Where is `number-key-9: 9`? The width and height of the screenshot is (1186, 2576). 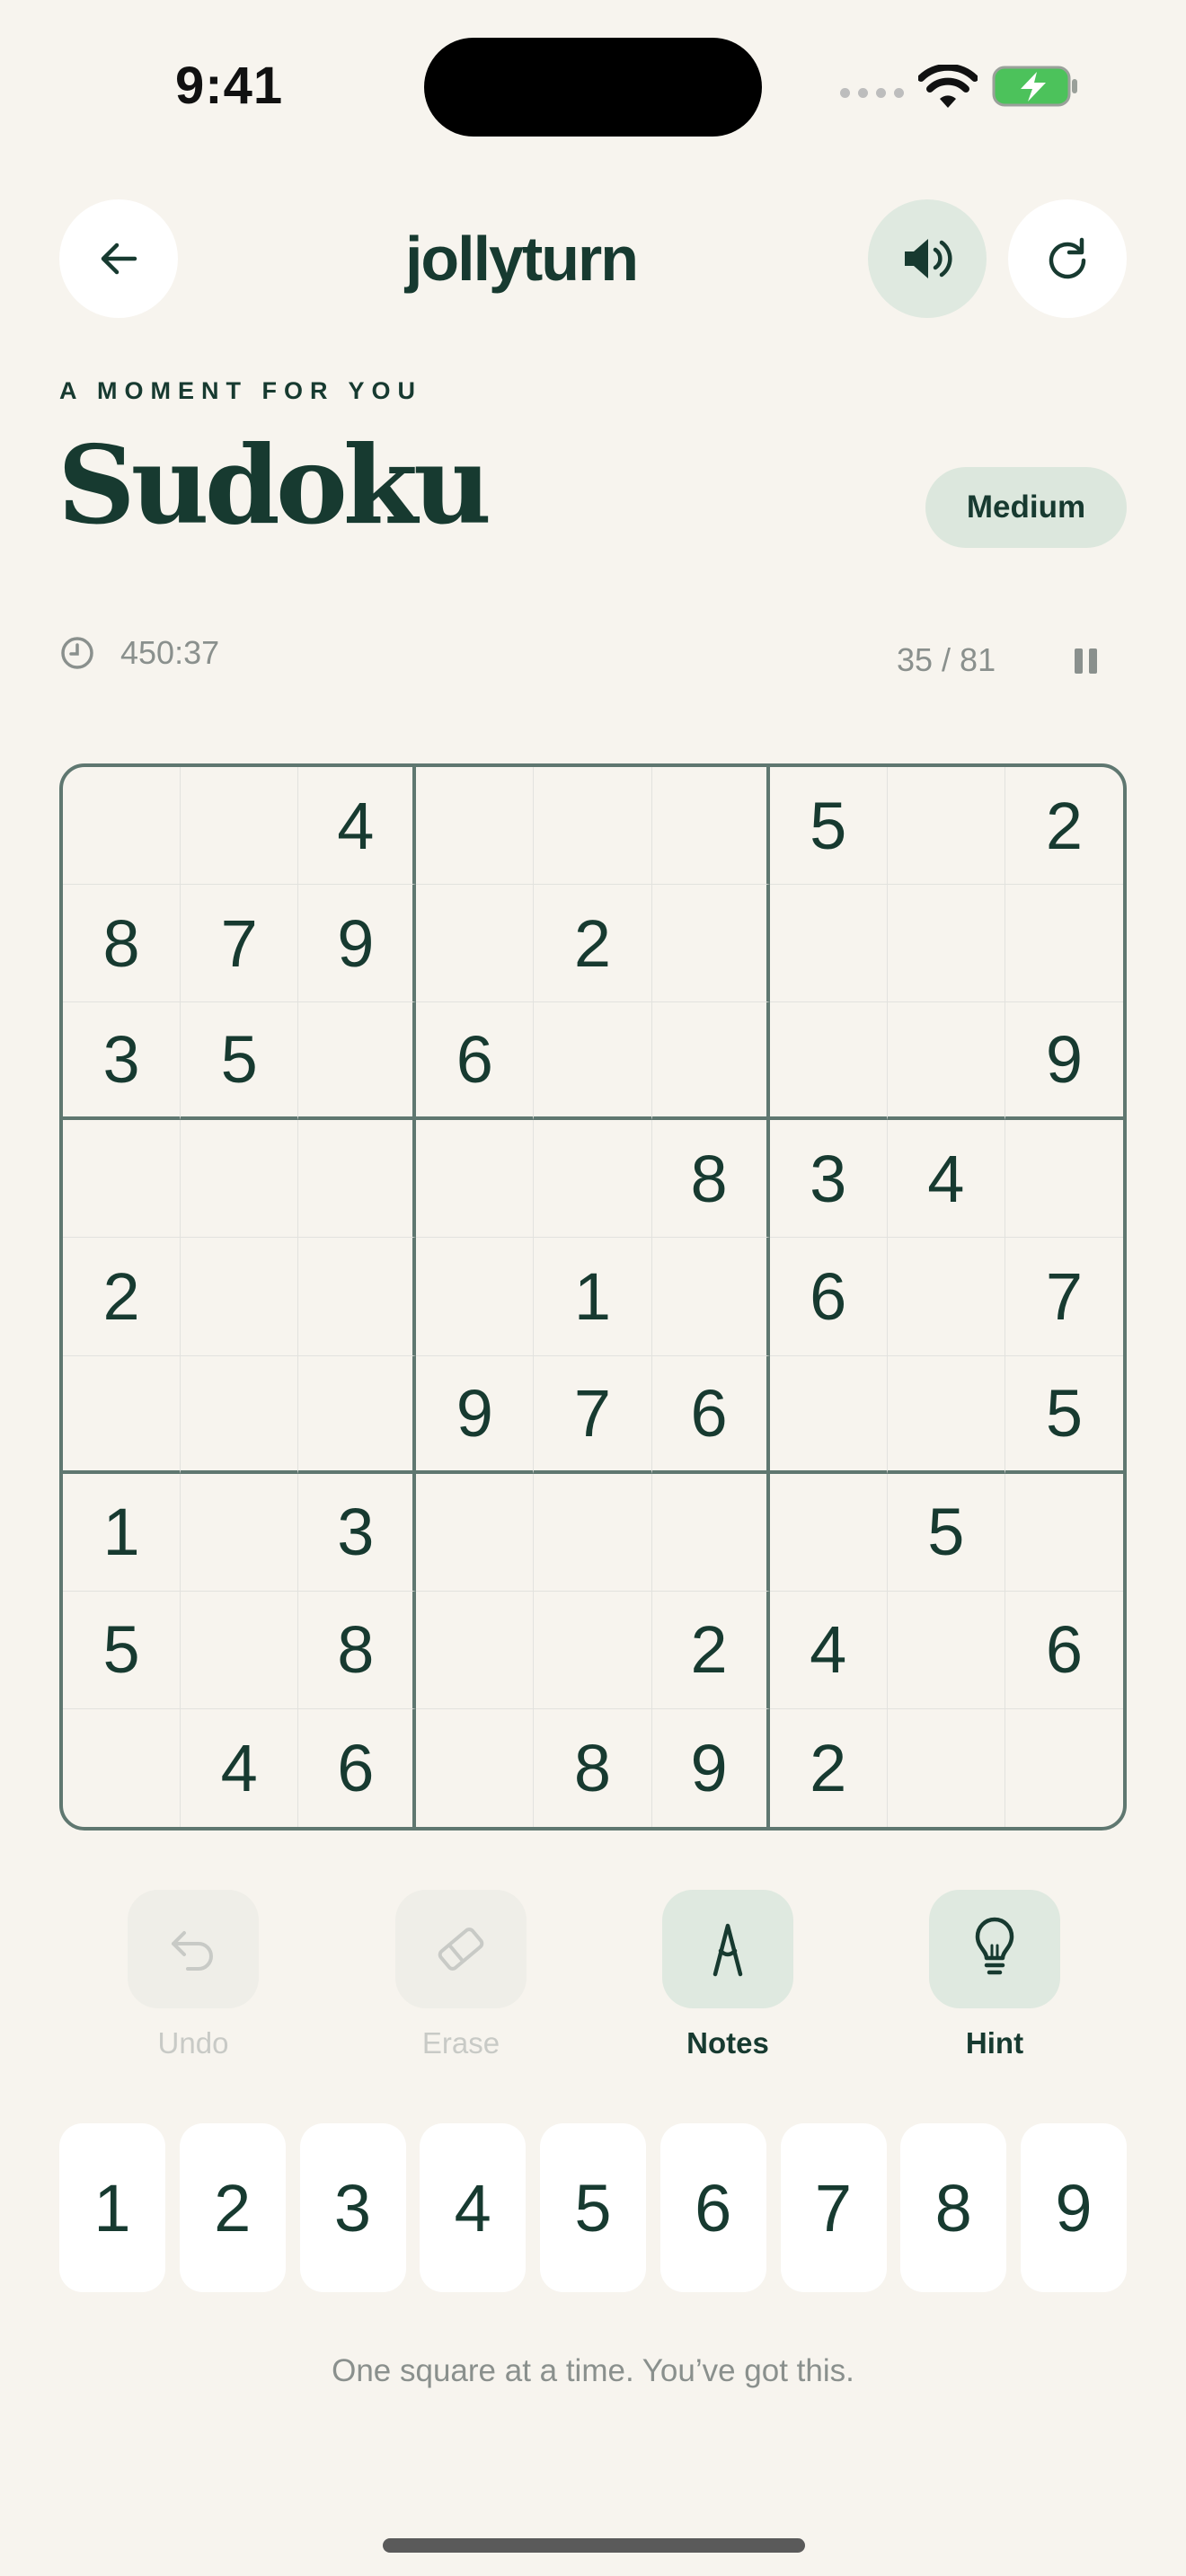 number-key-9: 9 is located at coordinates (1074, 2207).